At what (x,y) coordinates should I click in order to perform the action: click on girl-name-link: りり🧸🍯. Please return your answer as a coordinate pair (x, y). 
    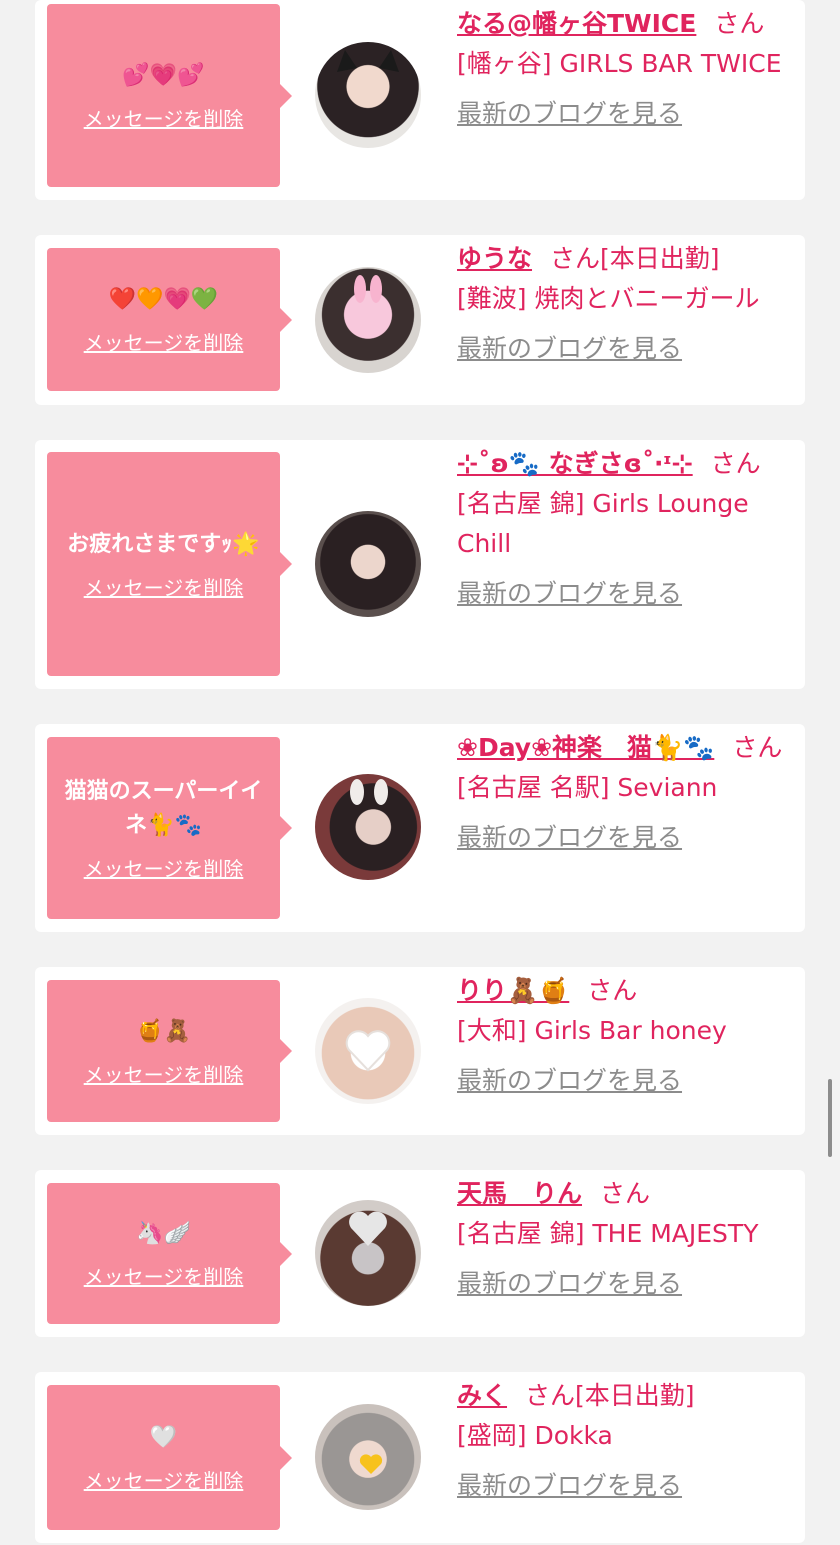
    Looking at the image, I should click on (513, 990).